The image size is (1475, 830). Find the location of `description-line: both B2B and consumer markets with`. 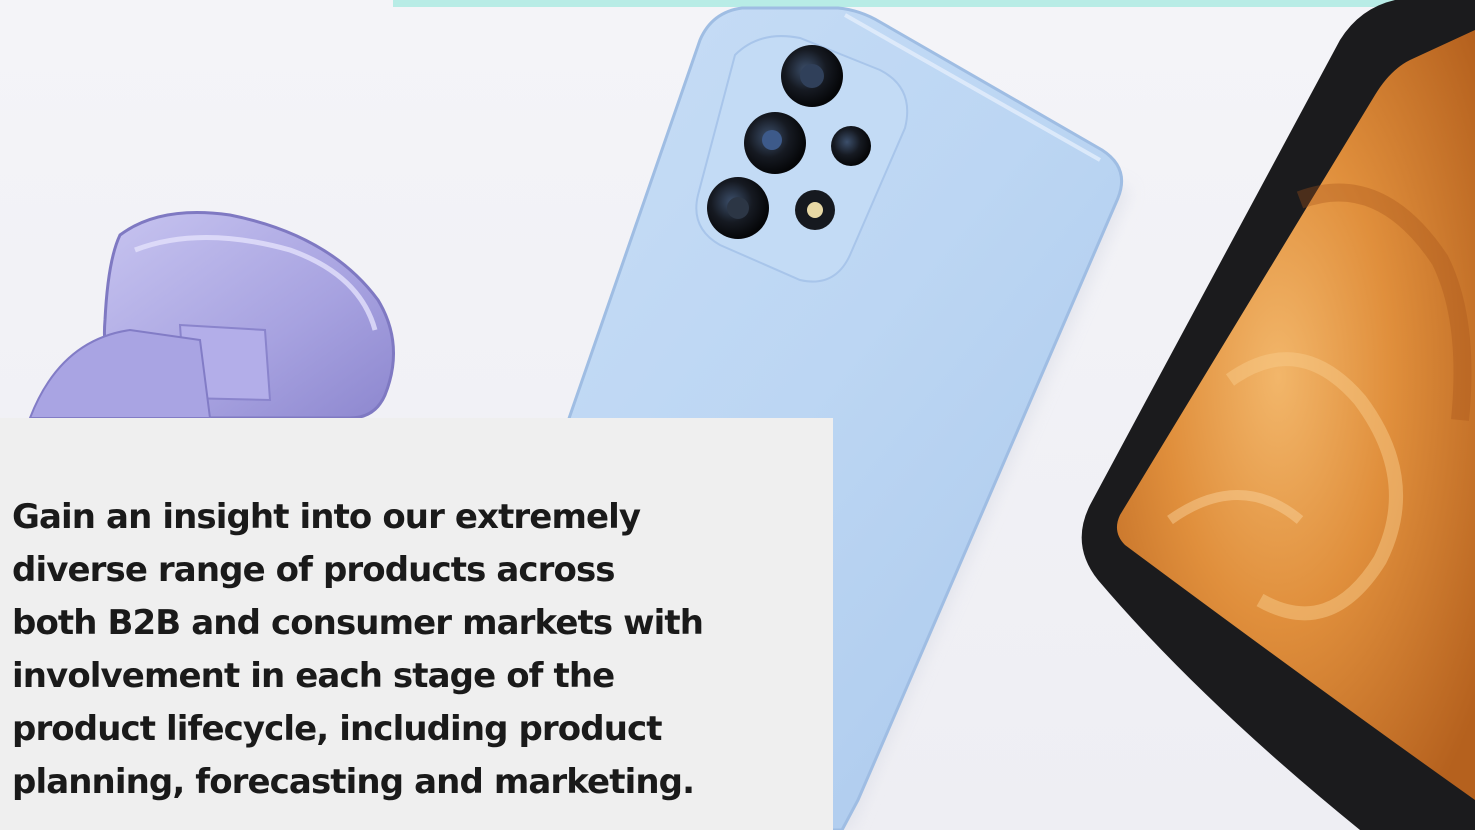

description-line: both B2B and consumer markets with is located at coordinates (358, 623).